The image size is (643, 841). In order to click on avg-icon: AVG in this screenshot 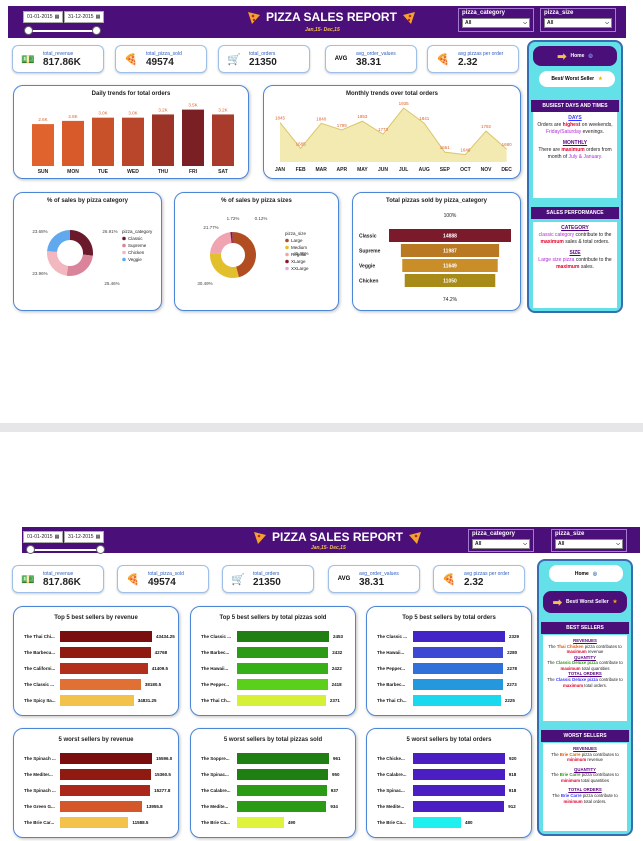, I will do `click(341, 59)`.